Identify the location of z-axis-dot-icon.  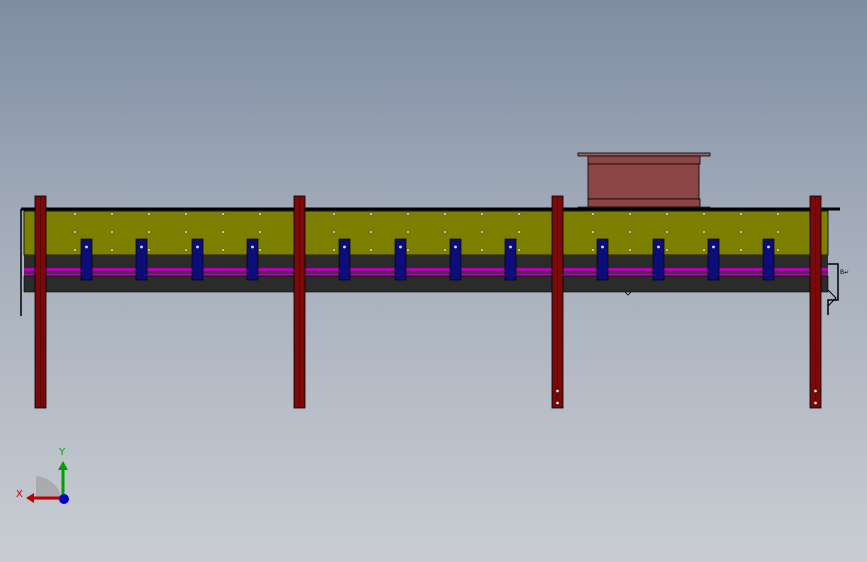
(64, 499).